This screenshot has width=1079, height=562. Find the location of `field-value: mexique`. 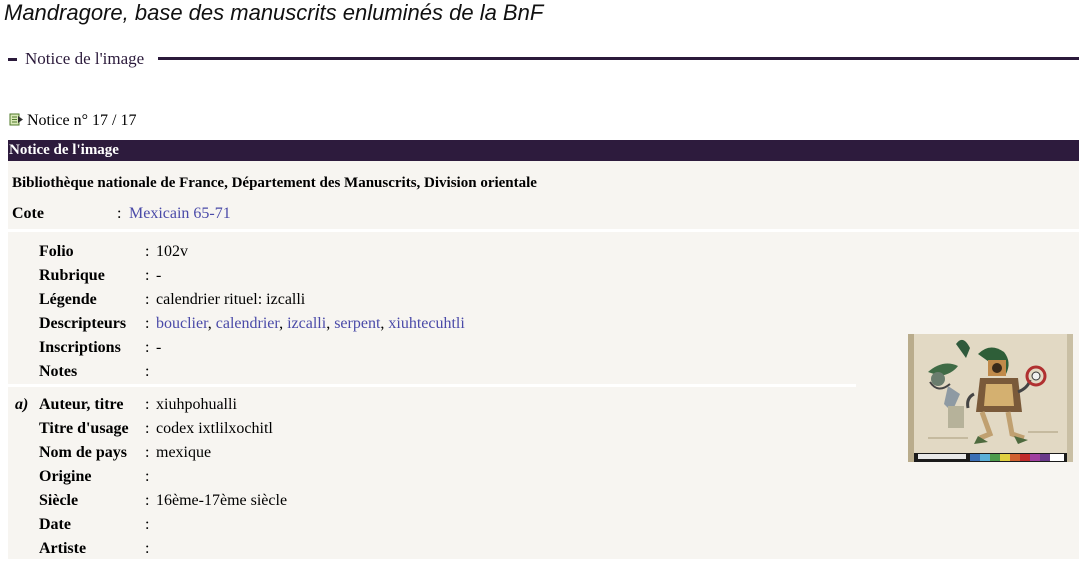

field-value: mexique is located at coordinates (184, 452).